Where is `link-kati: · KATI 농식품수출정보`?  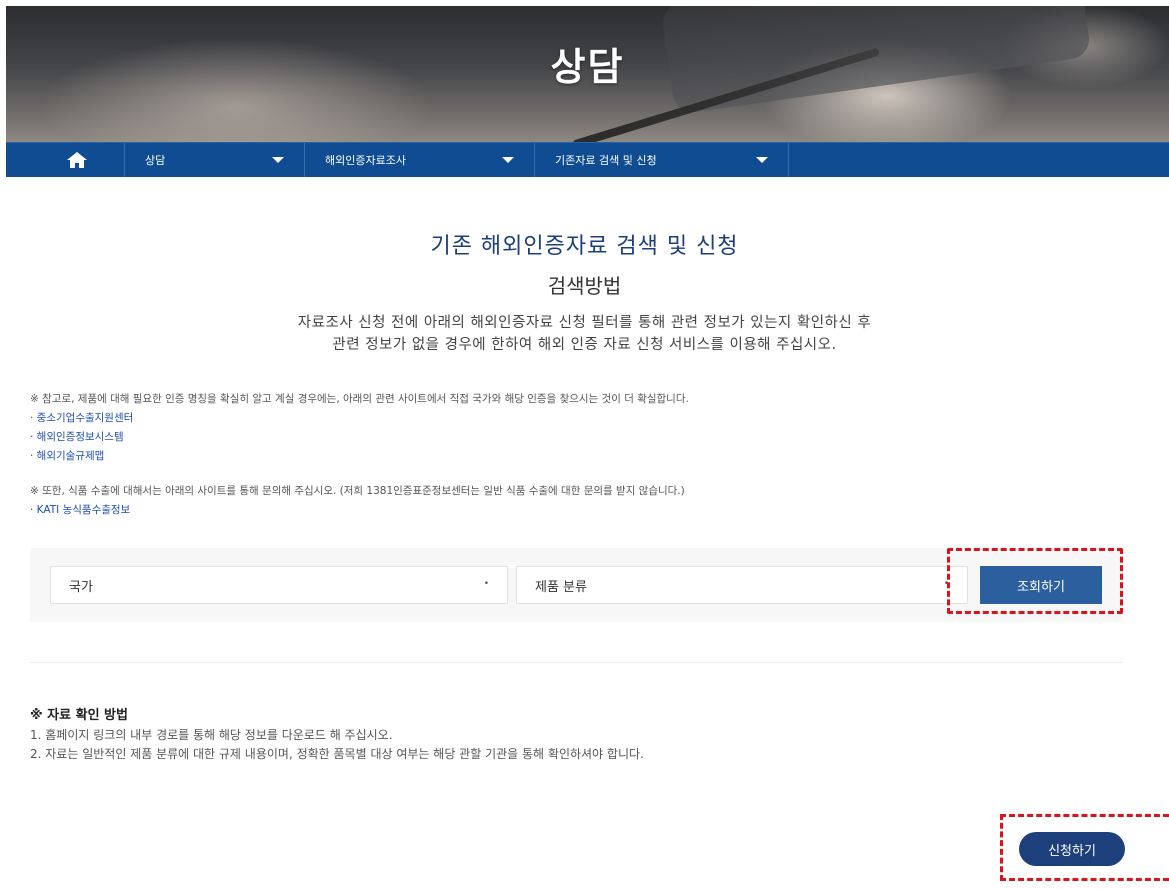
link-kati: · KATI 농식품수출정보 is located at coordinates (359, 510).